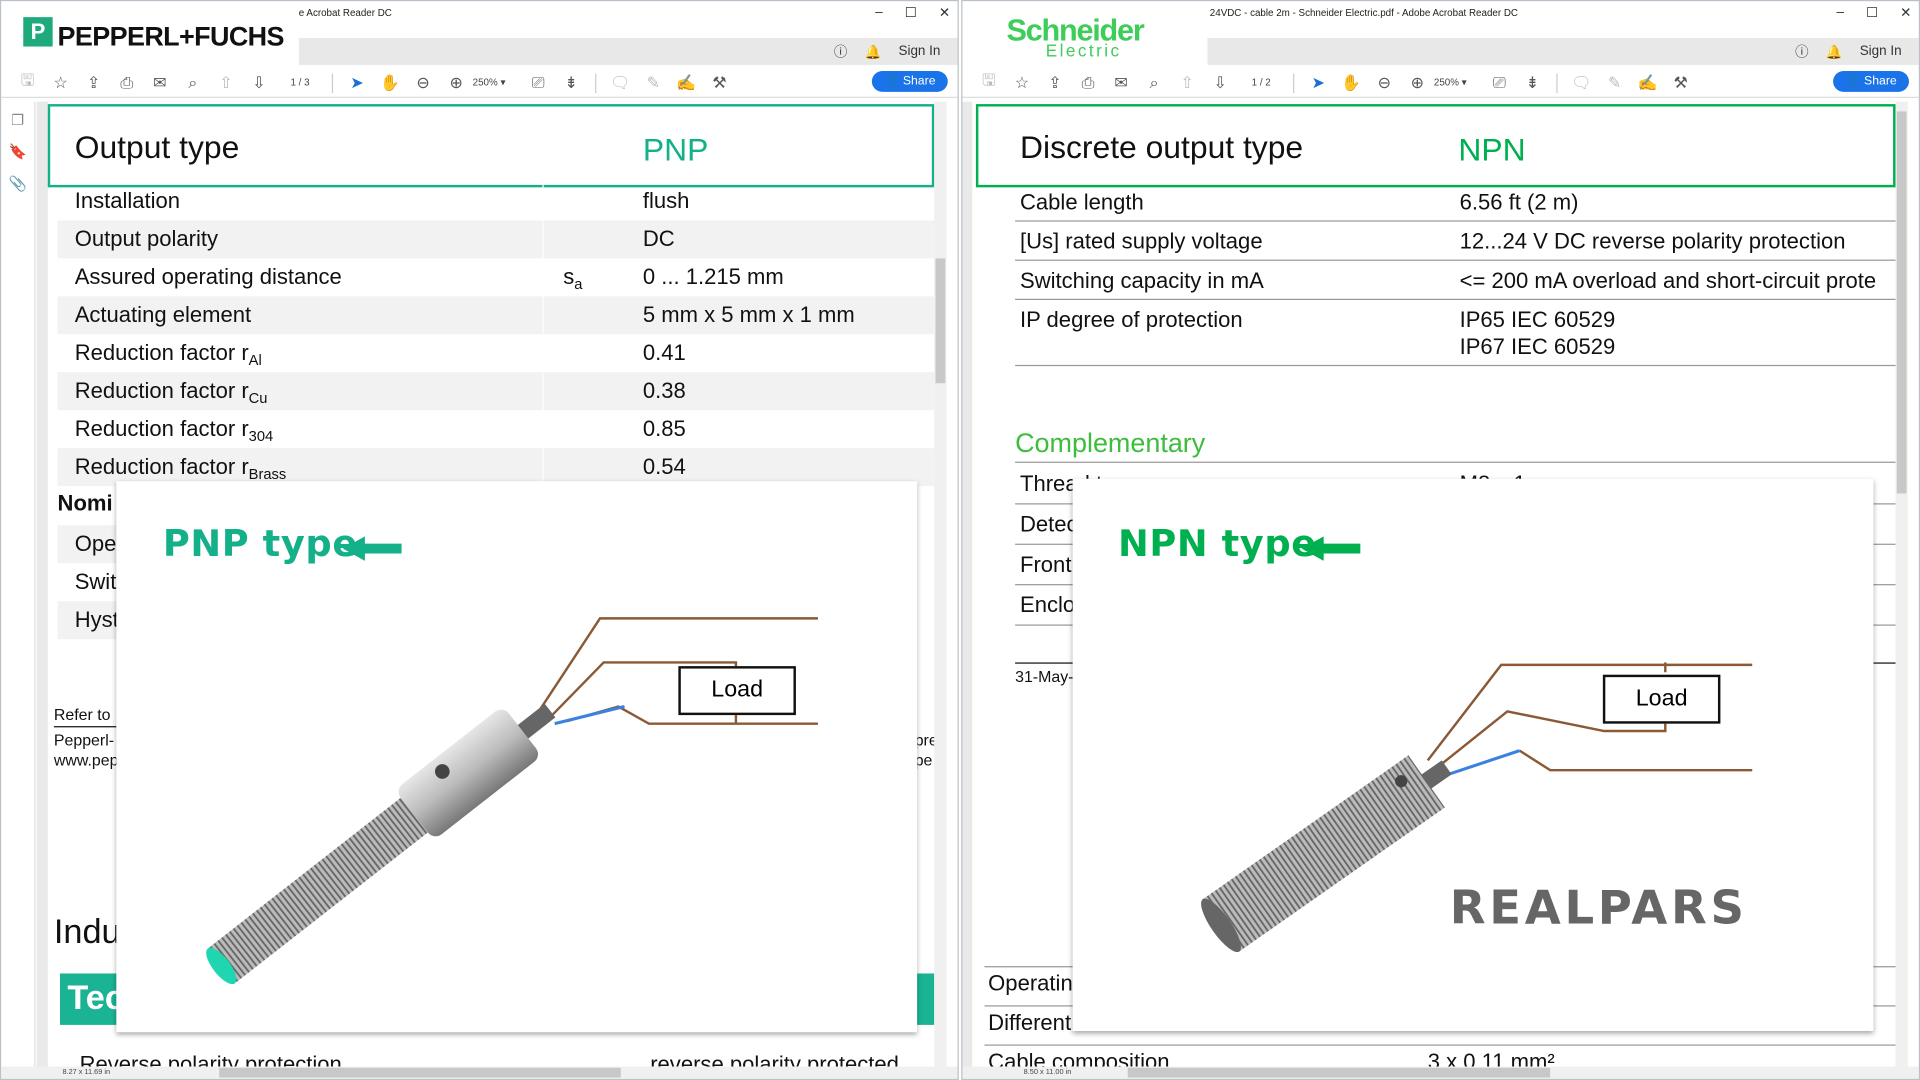 Image resolution: width=1920 pixels, height=1080 pixels. I want to click on status-bar: 8.50 x 11.00 in, so click(1440, 1072).